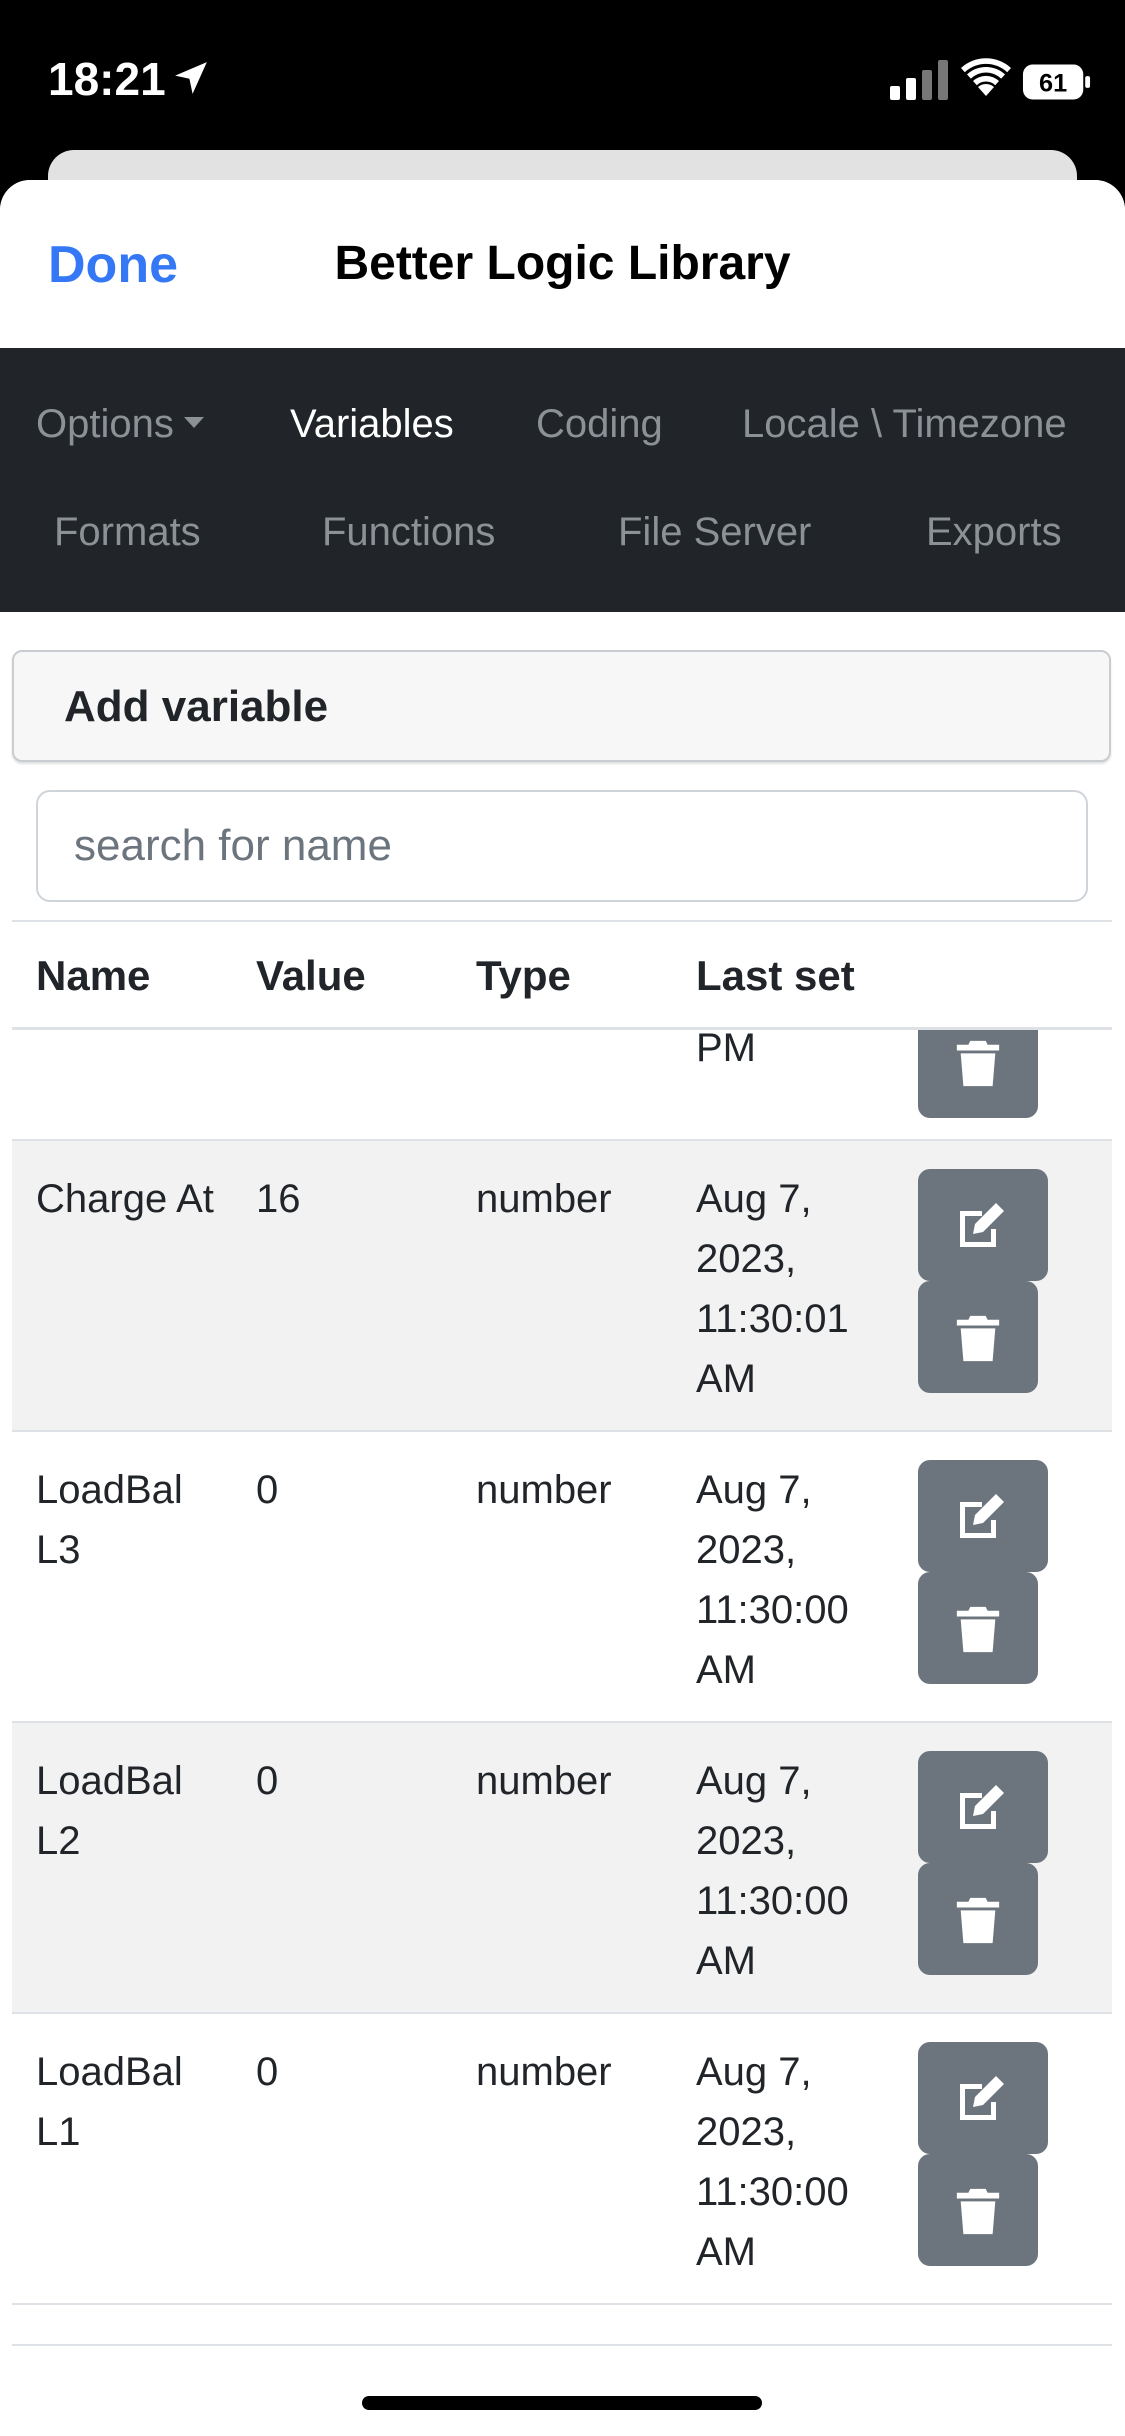  What do you see at coordinates (372, 424) in the screenshot?
I see `nav-item-variables: Variables` at bounding box center [372, 424].